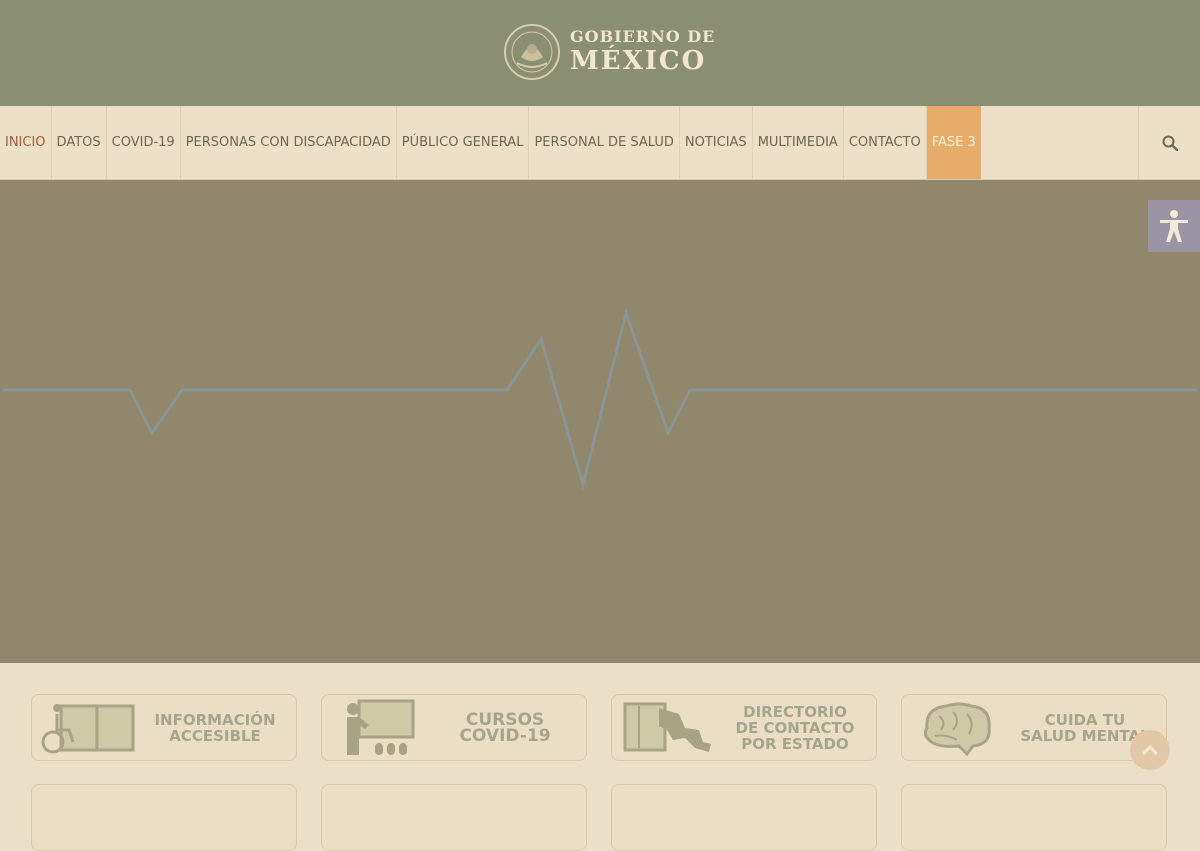 This screenshot has width=1200, height=851. I want to click on nav-item-publico-general: PÚBLICO GENERAL, so click(463, 142).